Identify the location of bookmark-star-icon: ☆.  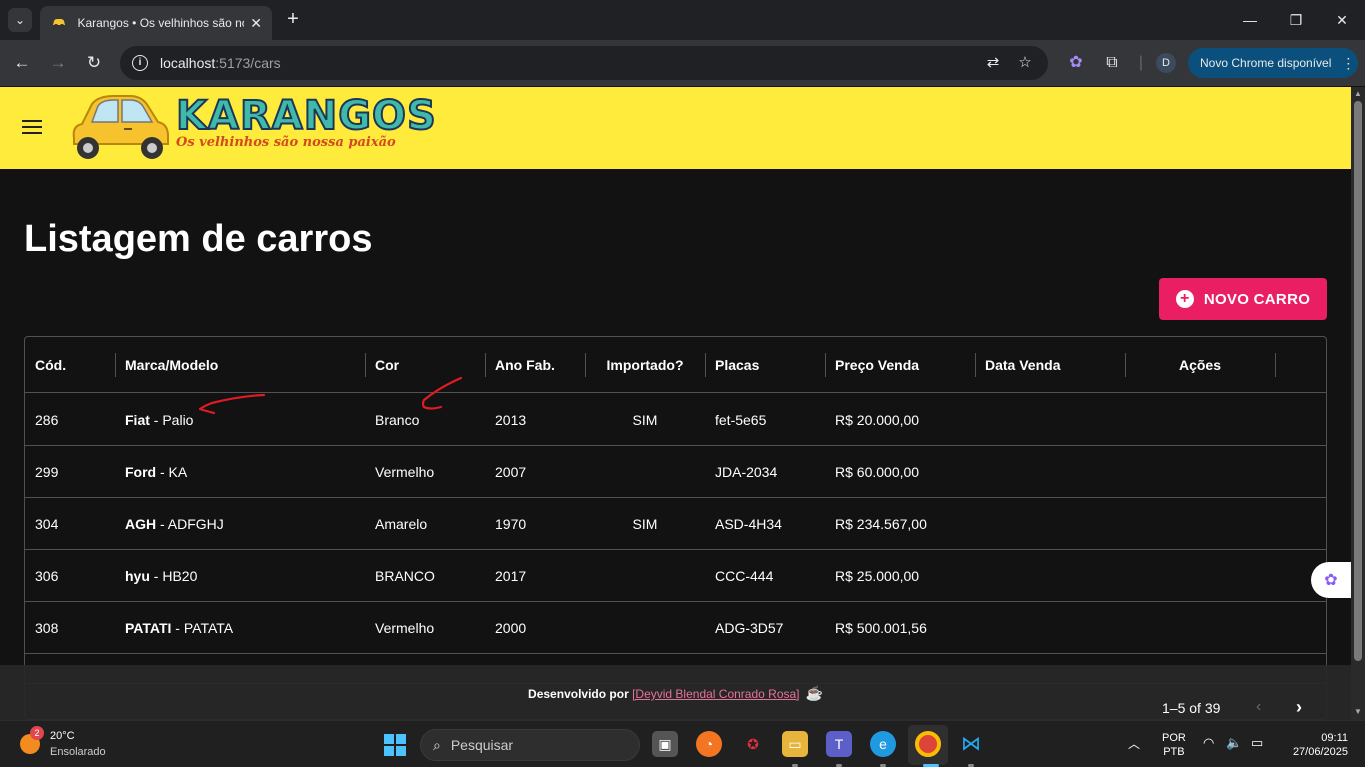
(1025, 63).